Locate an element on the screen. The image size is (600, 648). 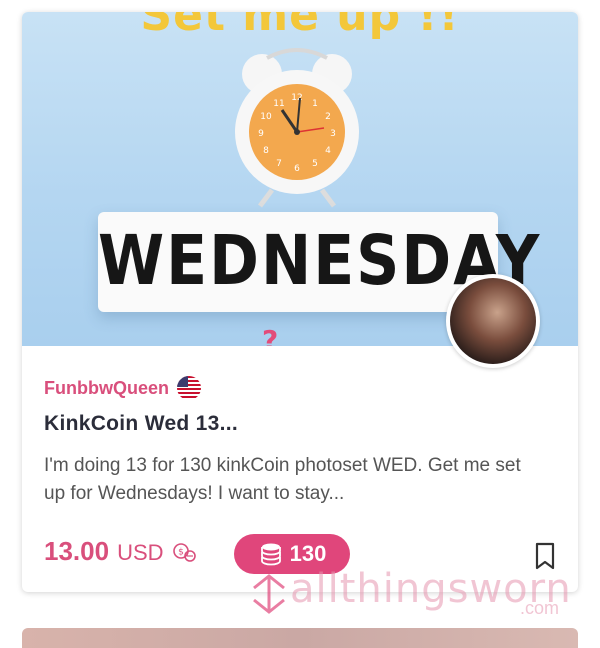
svg-text: 12 is located at coordinates (296, 98).